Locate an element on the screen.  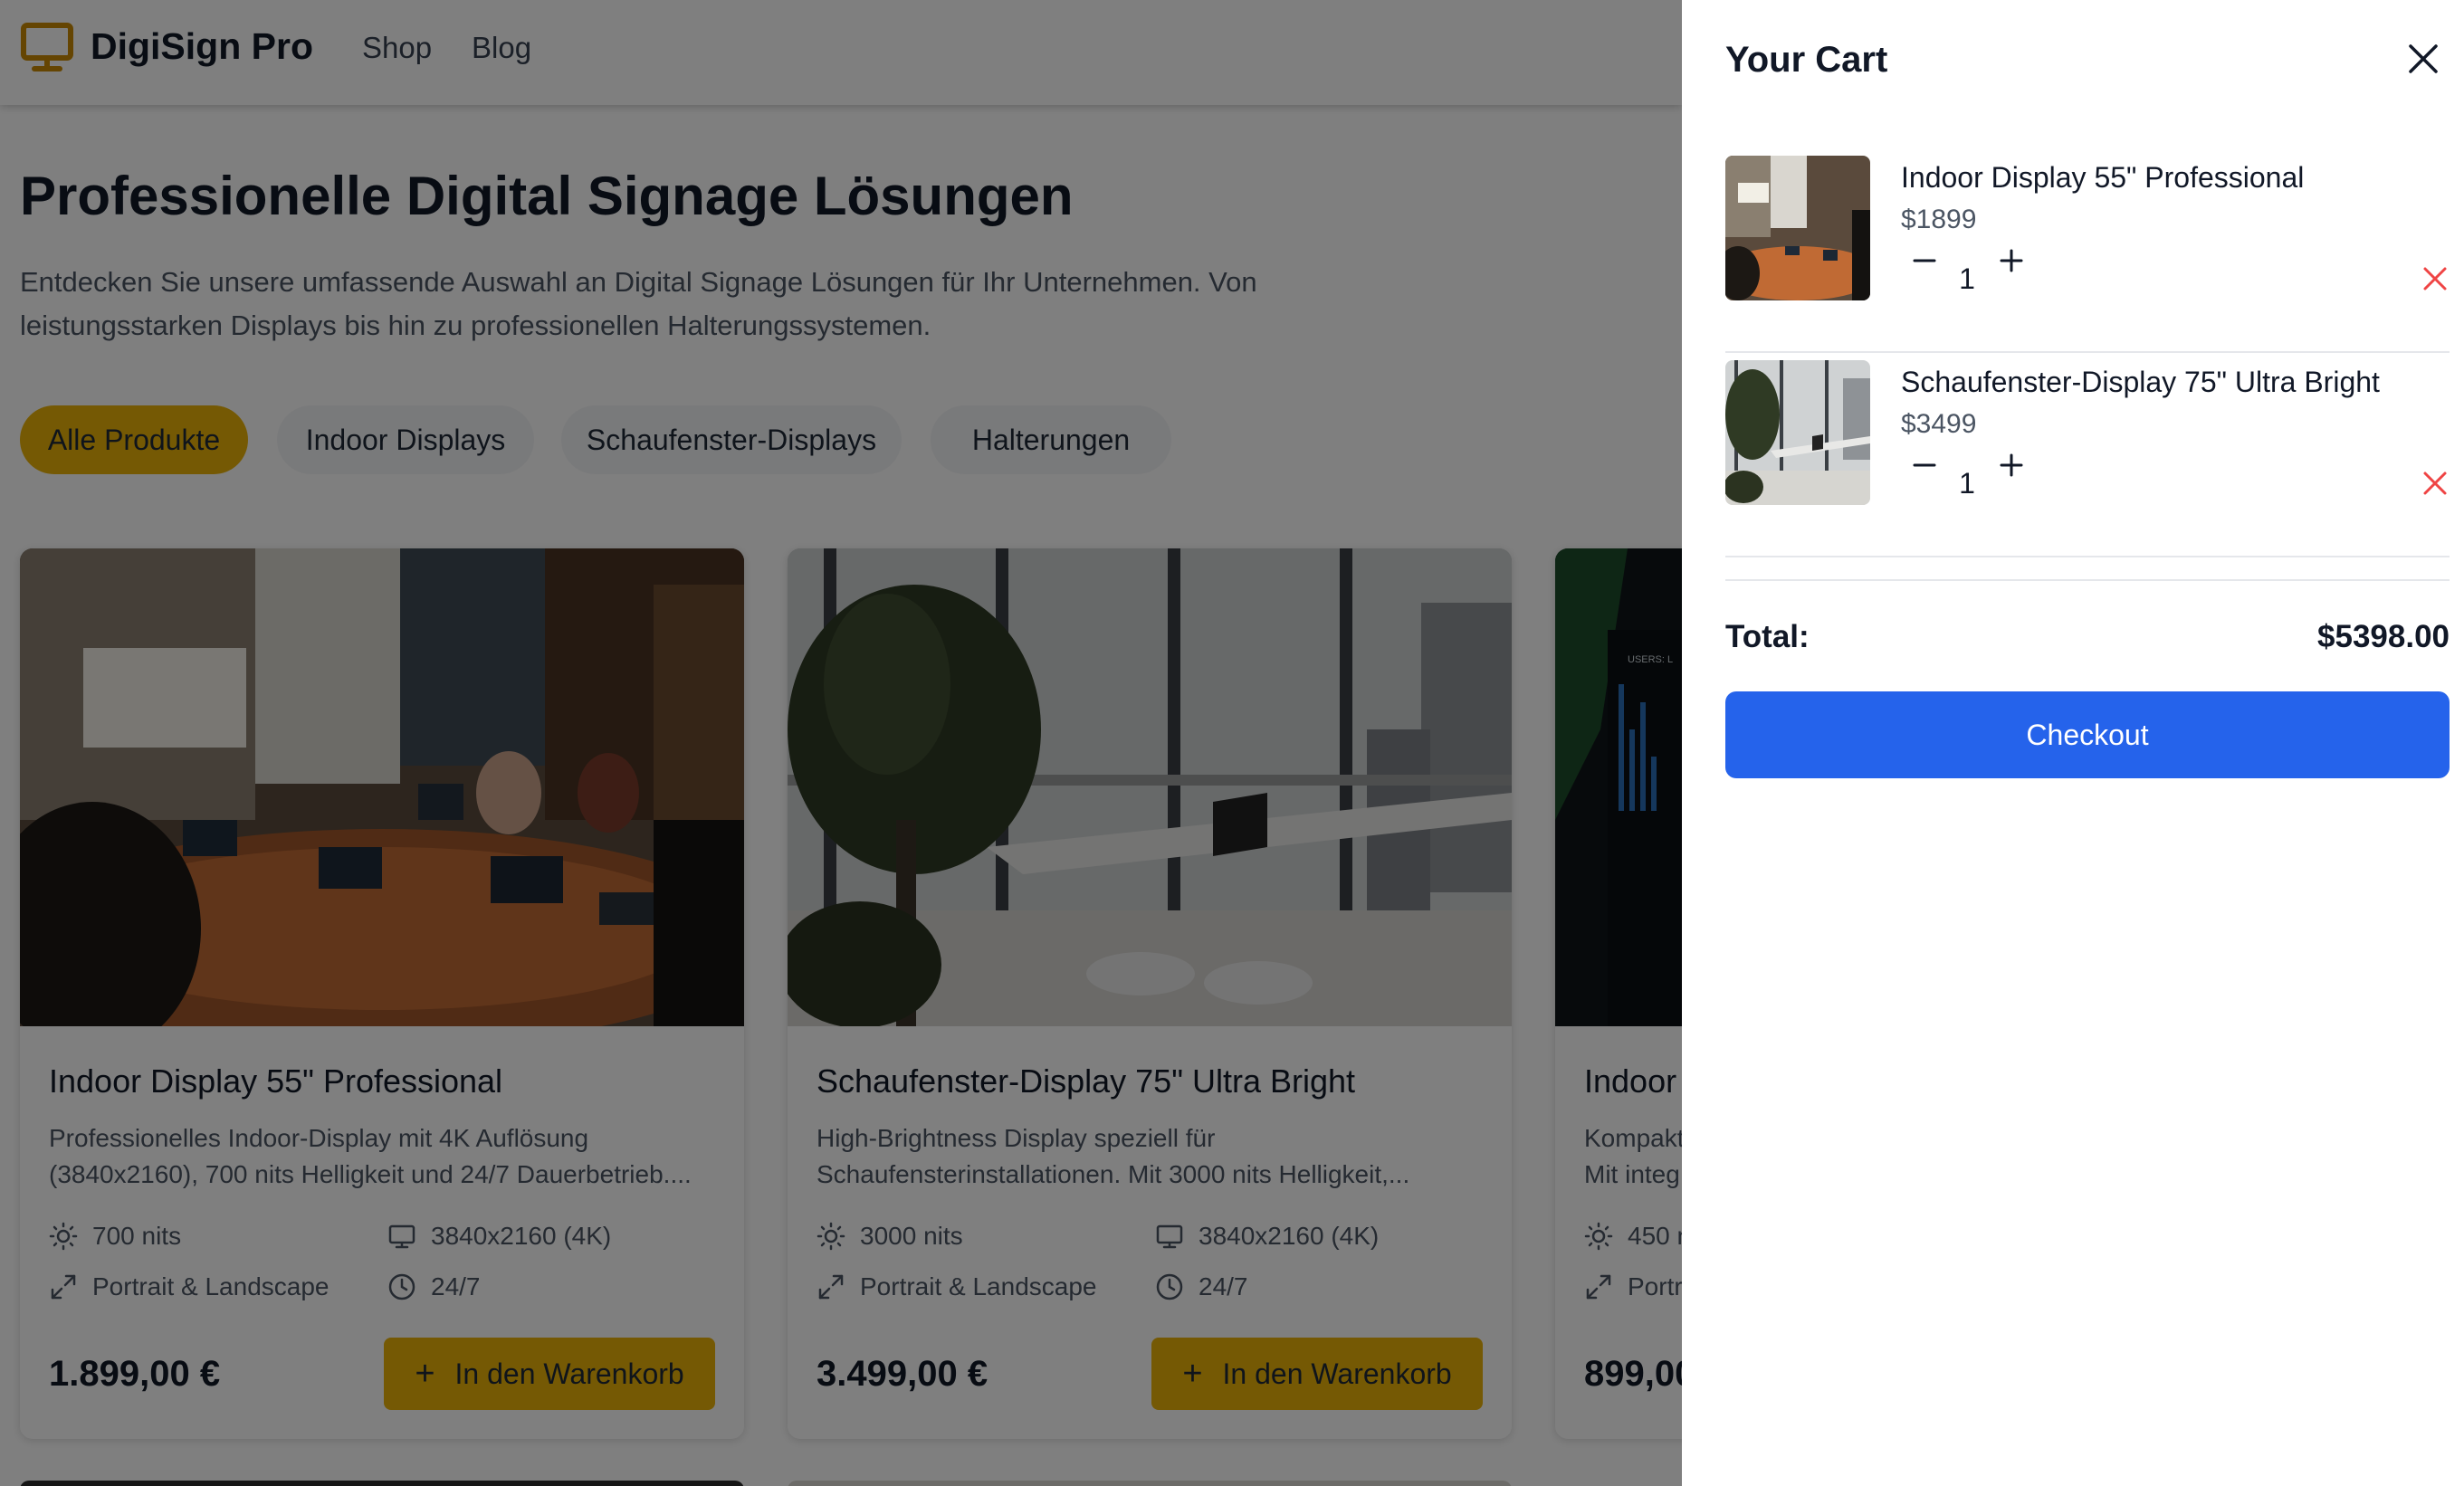
close-icon is located at coordinates (2423, 58).